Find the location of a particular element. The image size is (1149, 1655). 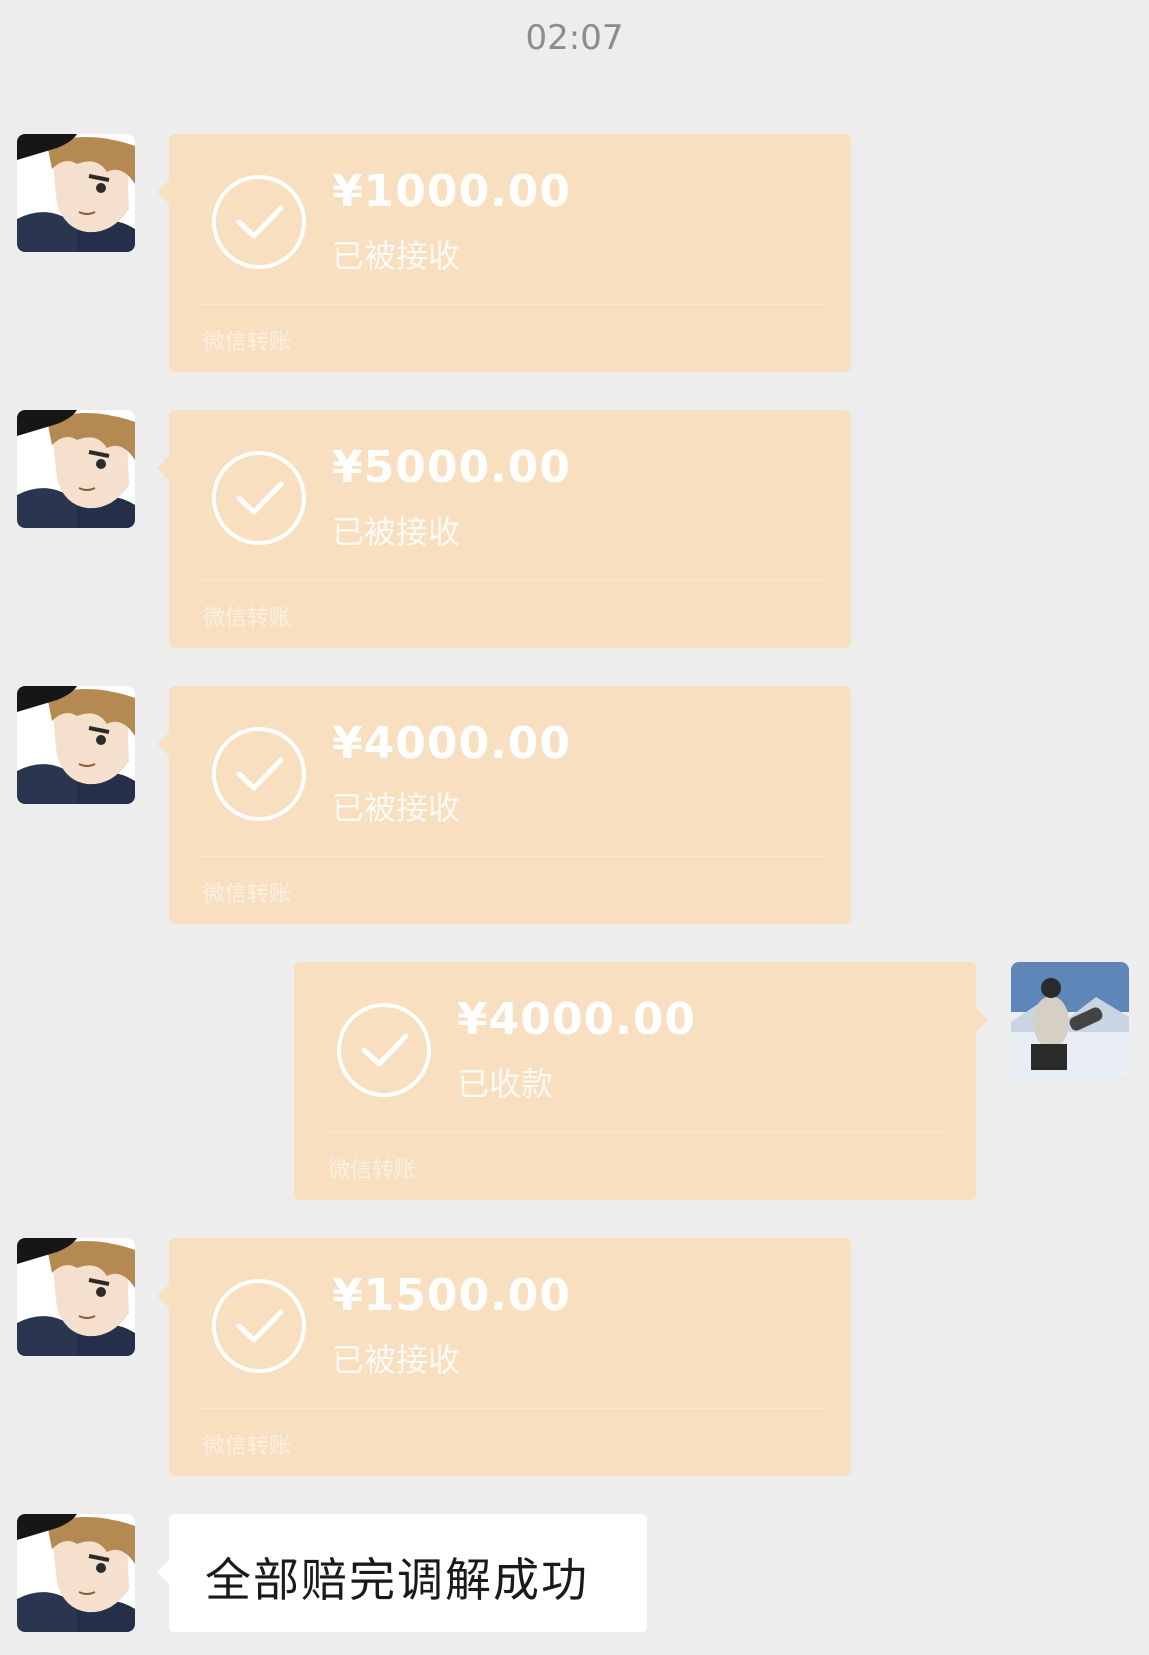

message-text: 全部赔完调解成功 is located at coordinates (397, 1580).